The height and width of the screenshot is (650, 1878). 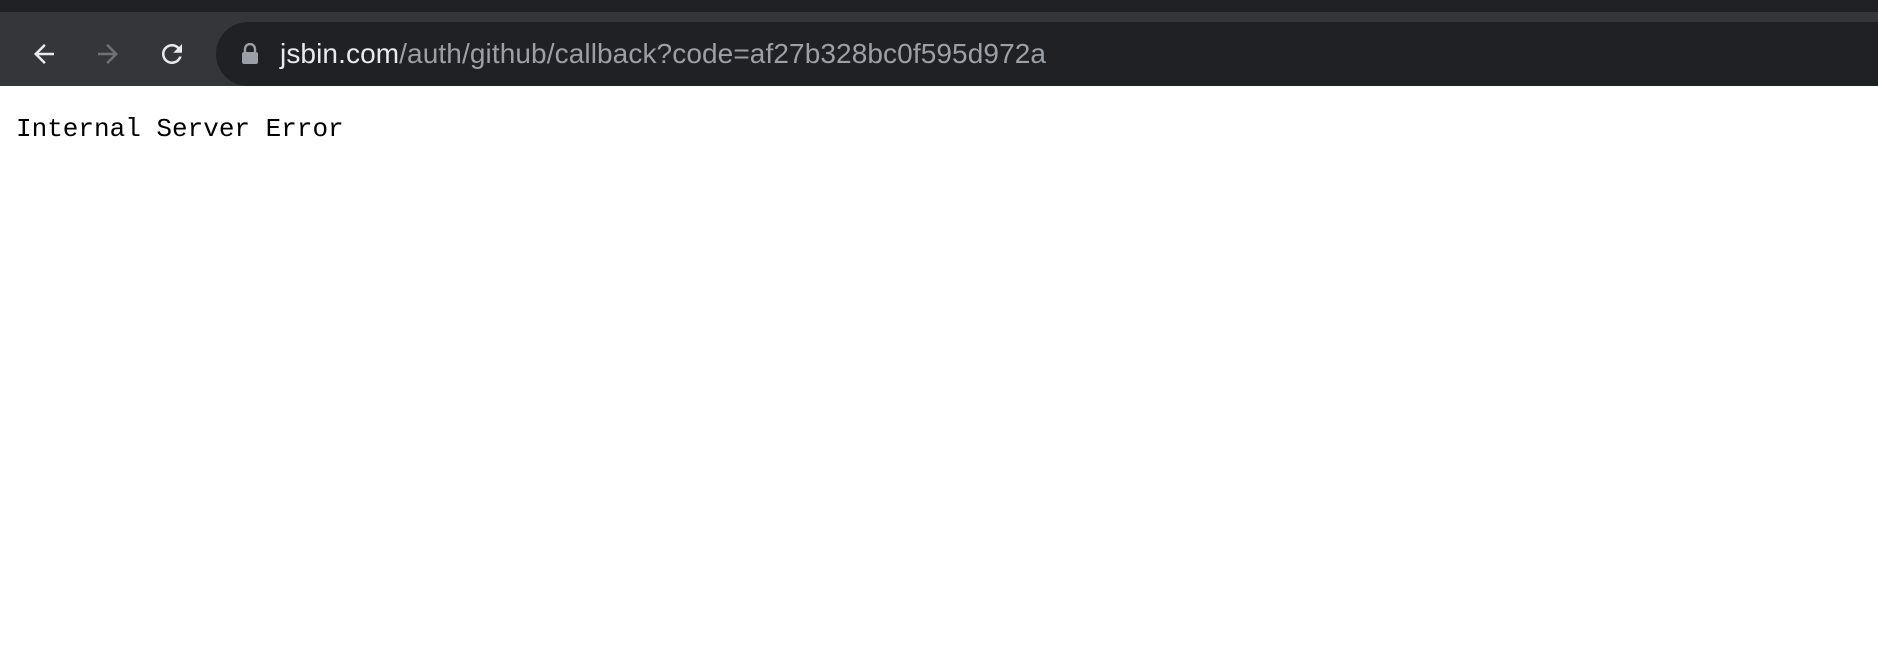 I want to click on url-host: jsbin.com, so click(x=340, y=53).